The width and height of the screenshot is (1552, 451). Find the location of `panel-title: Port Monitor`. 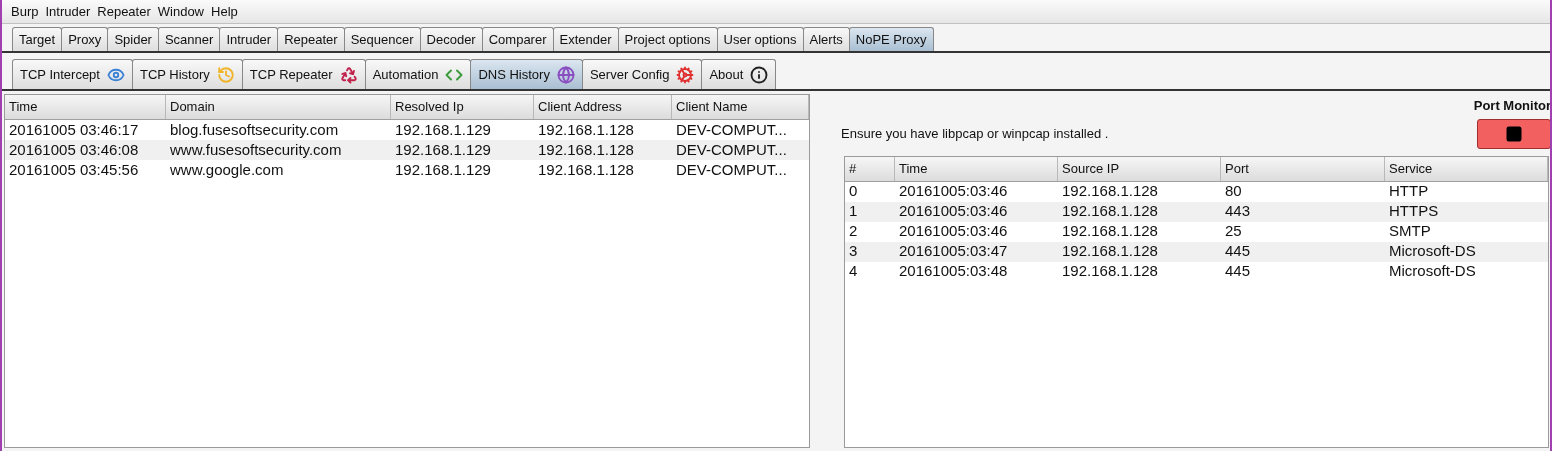

panel-title: Port Monitor is located at coordinates (1511, 106).